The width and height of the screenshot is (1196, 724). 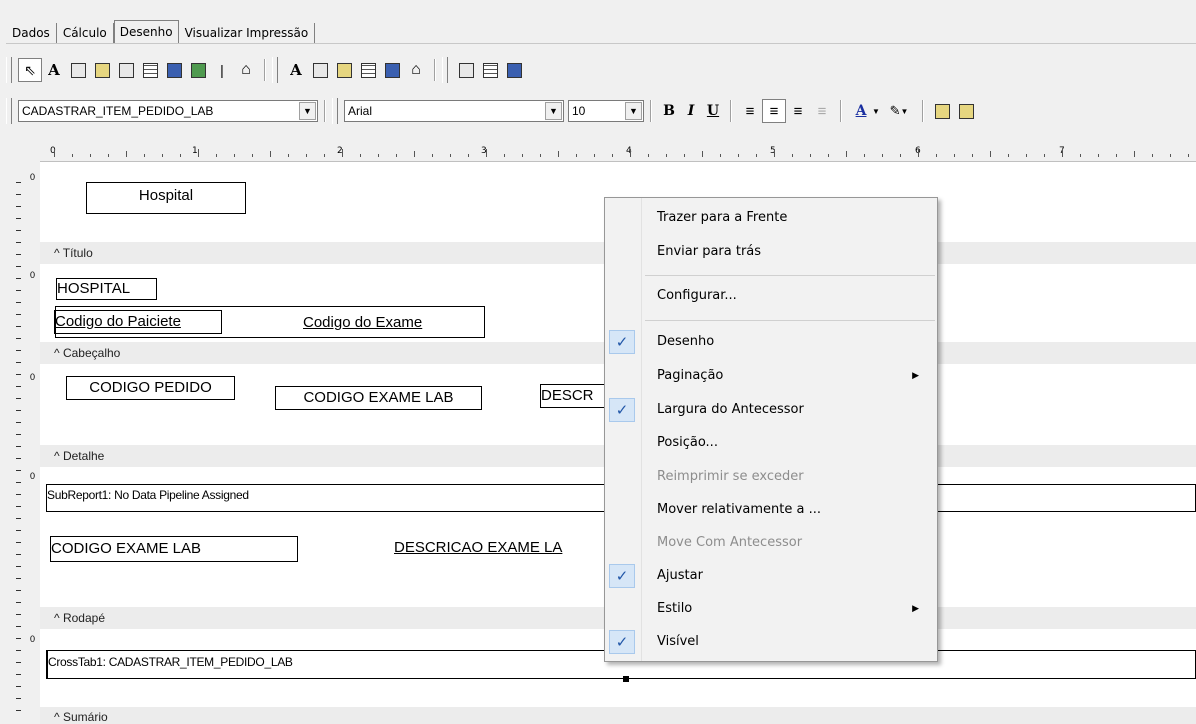 What do you see at coordinates (416, 70) in the screenshot?
I see `dbbarcode-tool-button: ⌂` at bounding box center [416, 70].